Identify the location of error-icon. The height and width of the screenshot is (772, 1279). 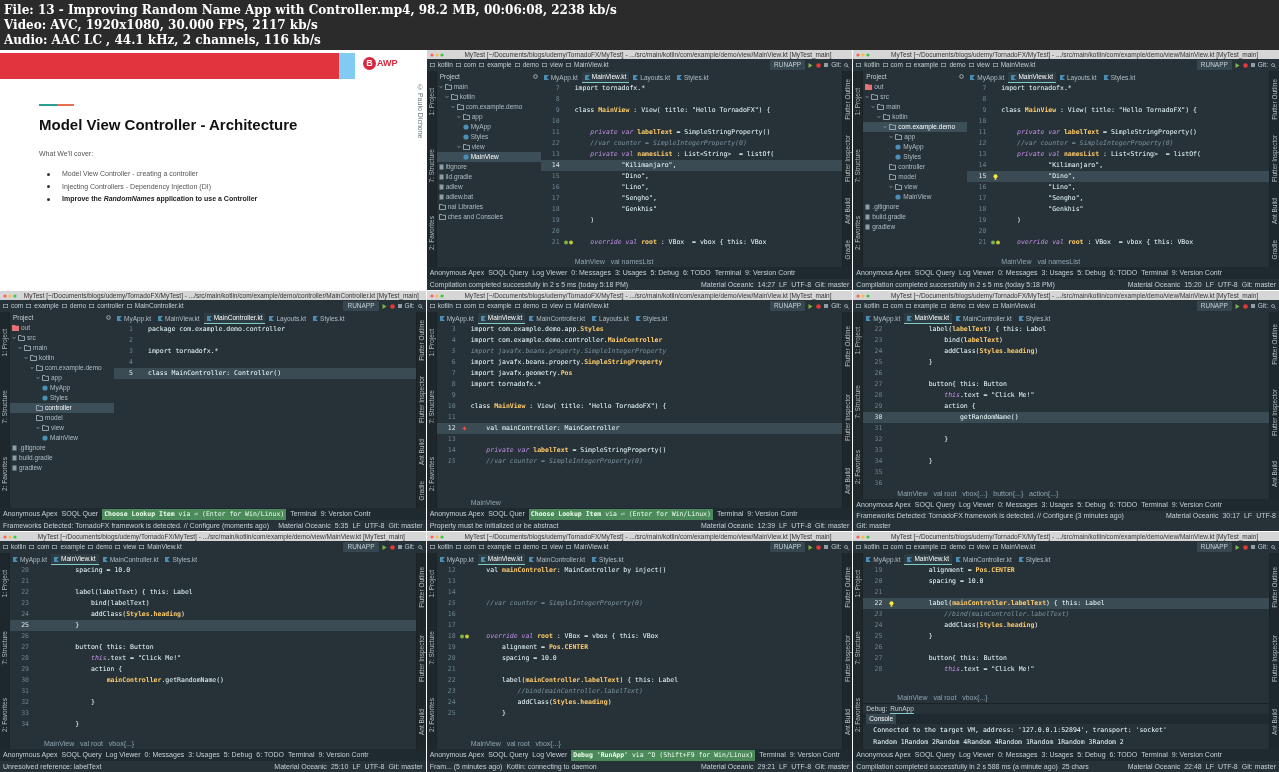
(465, 428).